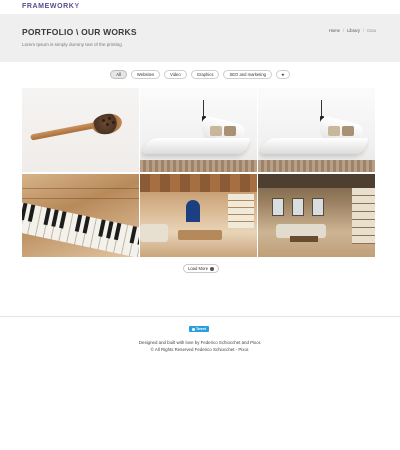 This screenshot has width=400, height=450. Describe the element at coordinates (198, 183) in the screenshot. I see `wood-ceiling` at that location.